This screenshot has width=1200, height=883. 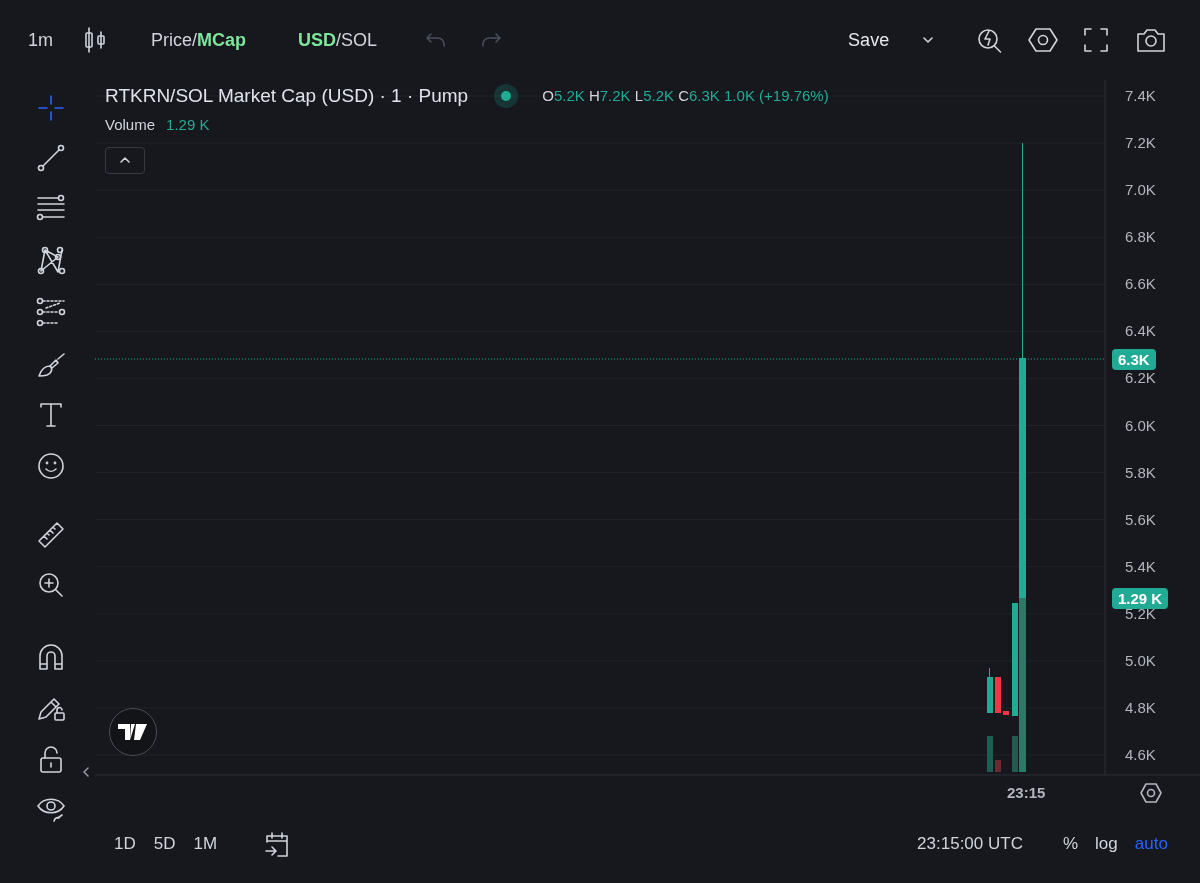 What do you see at coordinates (1140, 707) in the screenshot?
I see `price-axis-label: 4.8K` at bounding box center [1140, 707].